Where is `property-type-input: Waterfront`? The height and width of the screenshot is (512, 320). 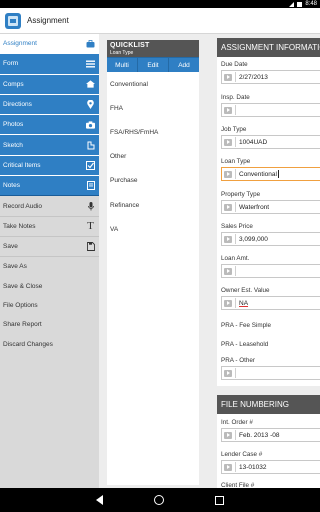 property-type-input: Waterfront is located at coordinates (270, 207).